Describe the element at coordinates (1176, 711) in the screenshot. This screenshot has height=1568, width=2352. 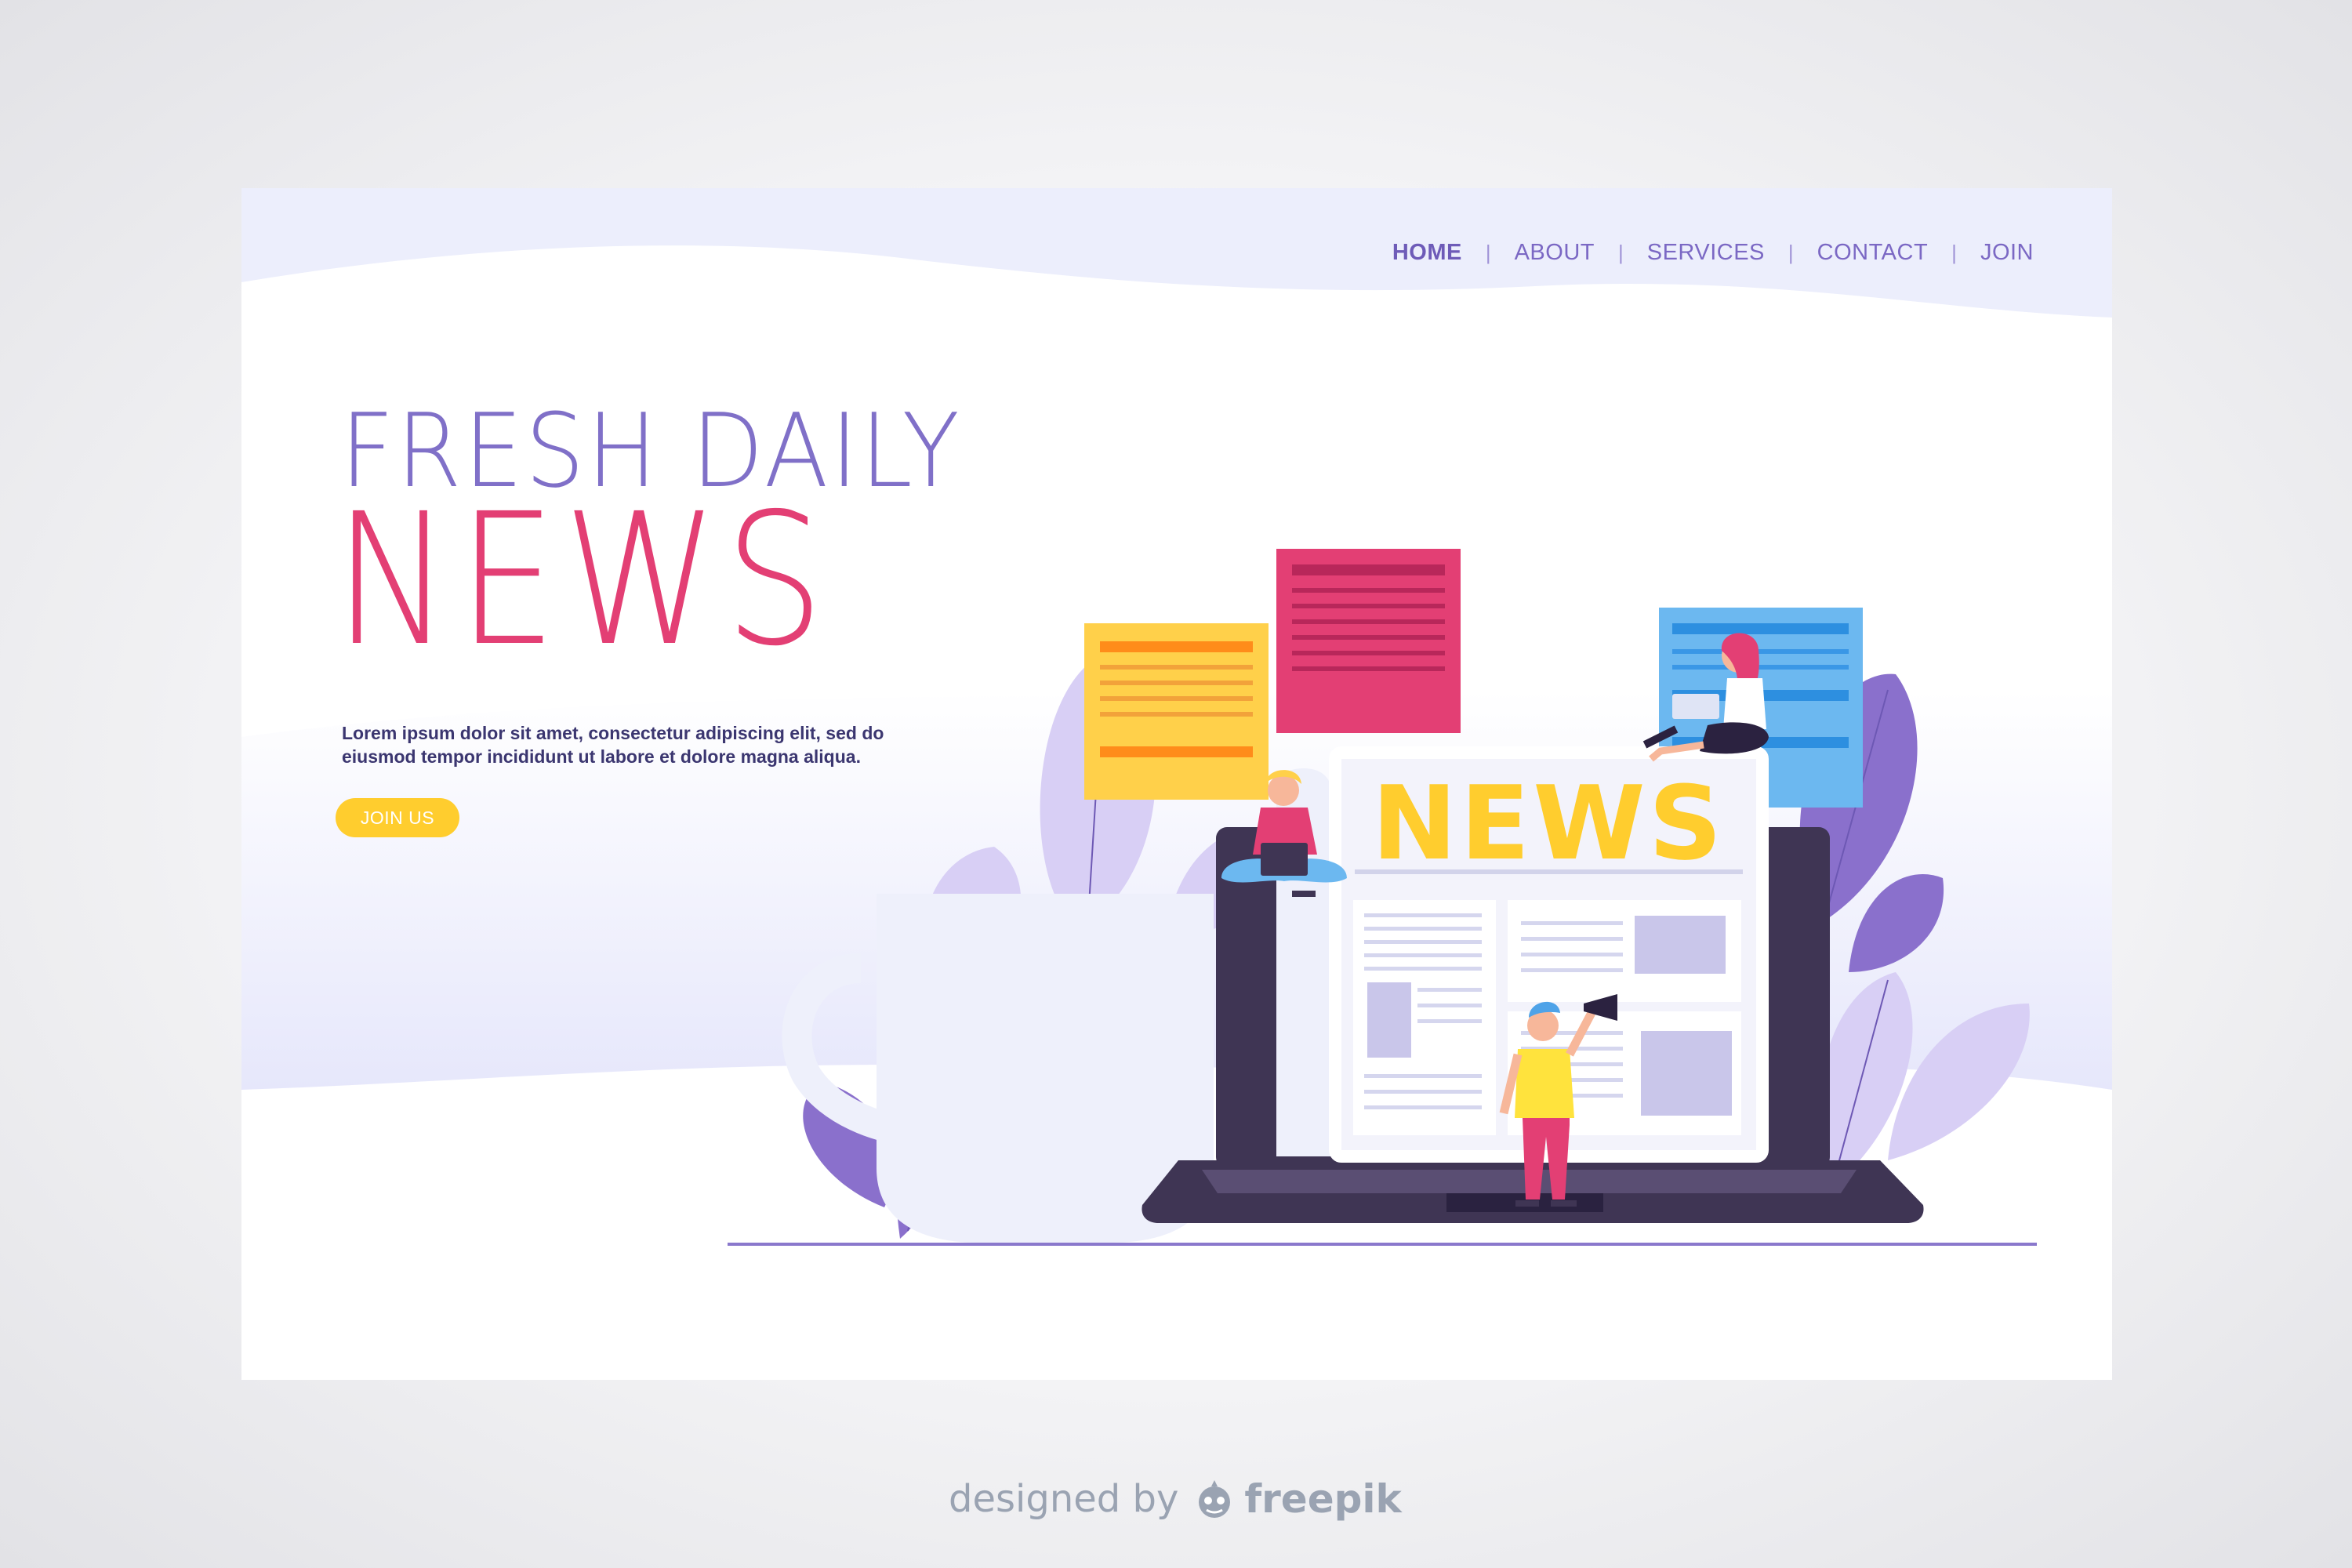
I see `yellow-document` at that location.